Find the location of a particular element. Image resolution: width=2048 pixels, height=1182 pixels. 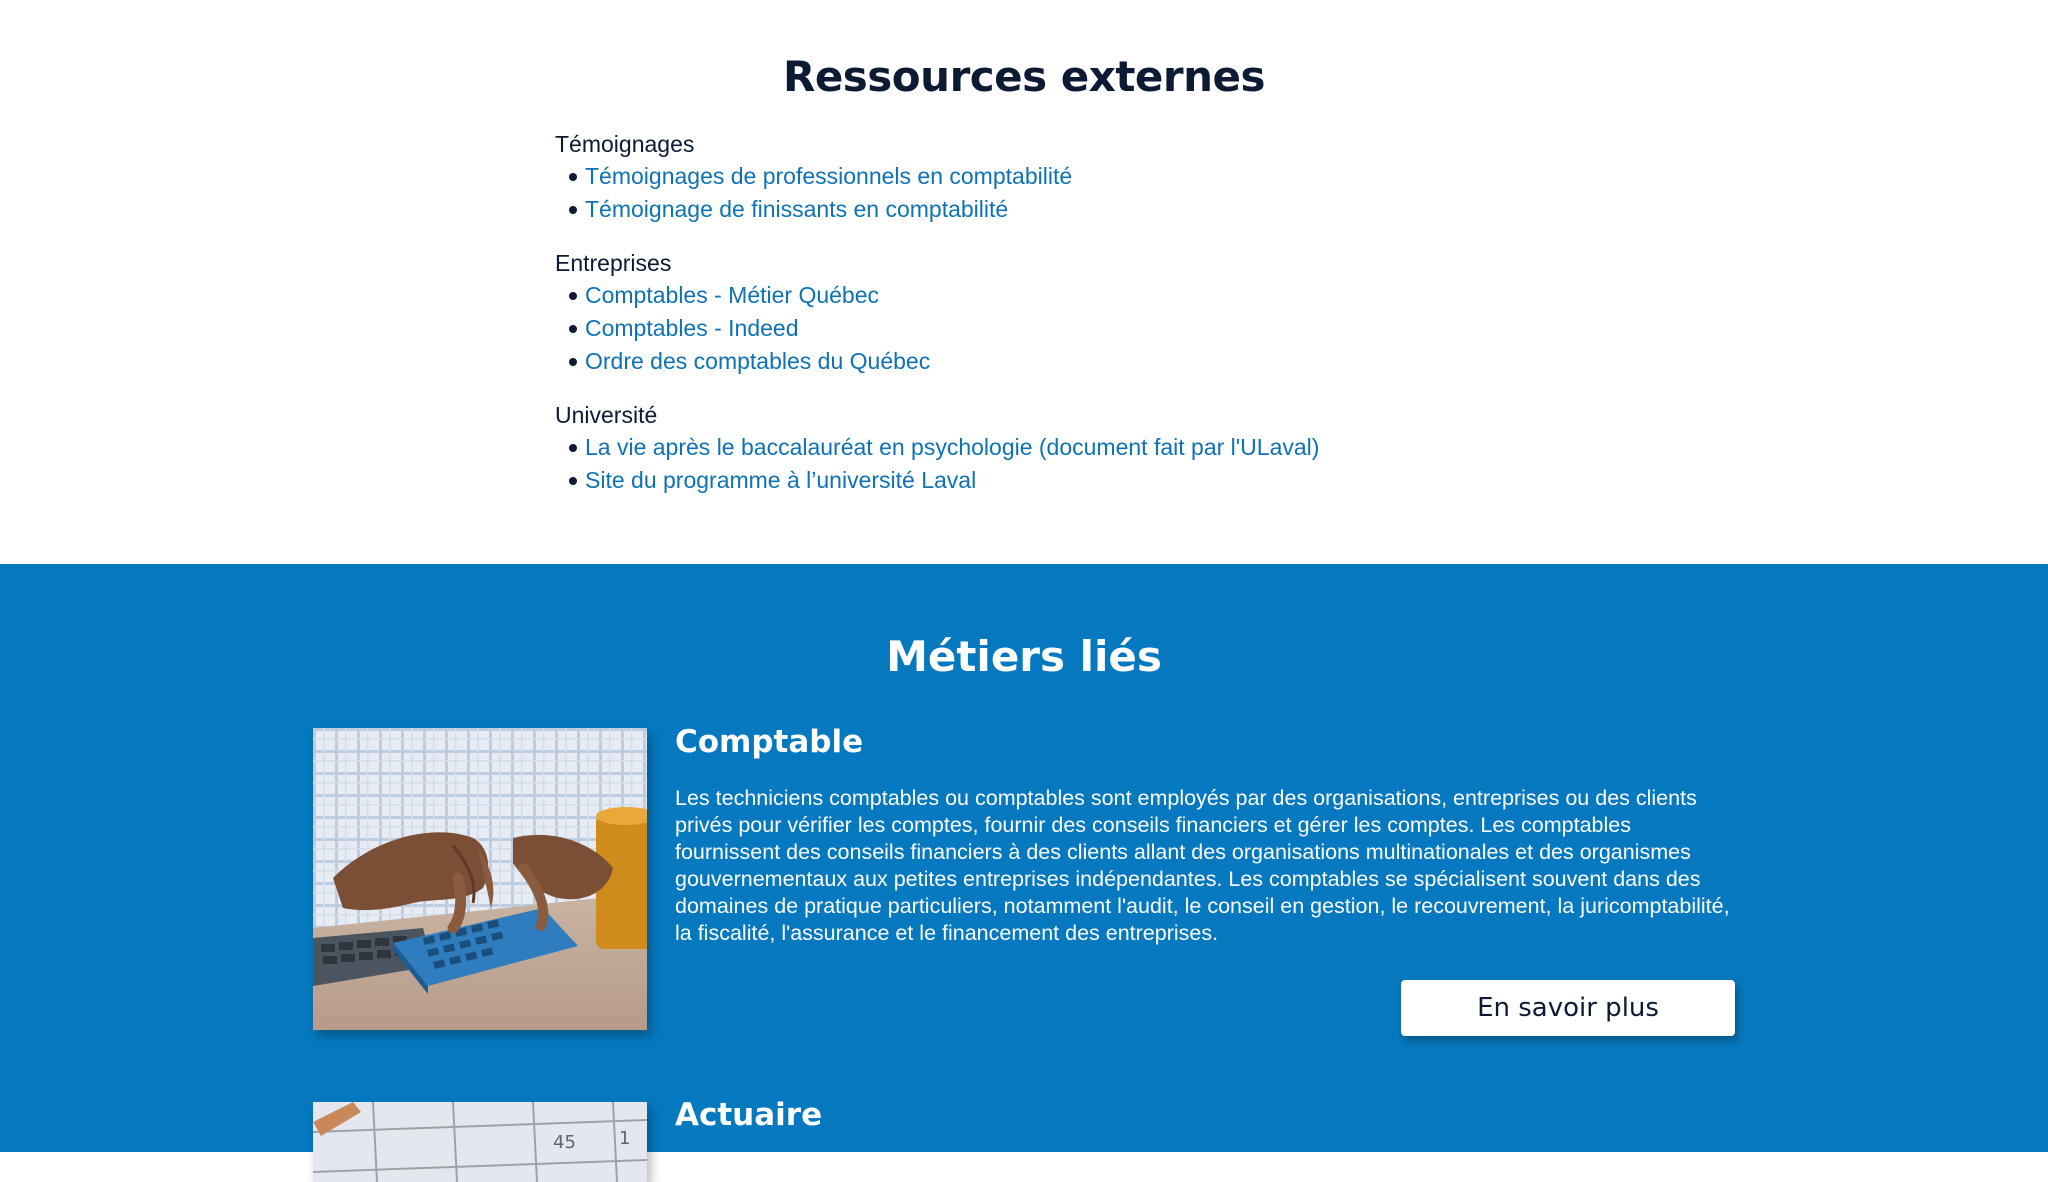

link-order-accountants: Ordre des comptables du Québec is located at coordinates (757, 361).